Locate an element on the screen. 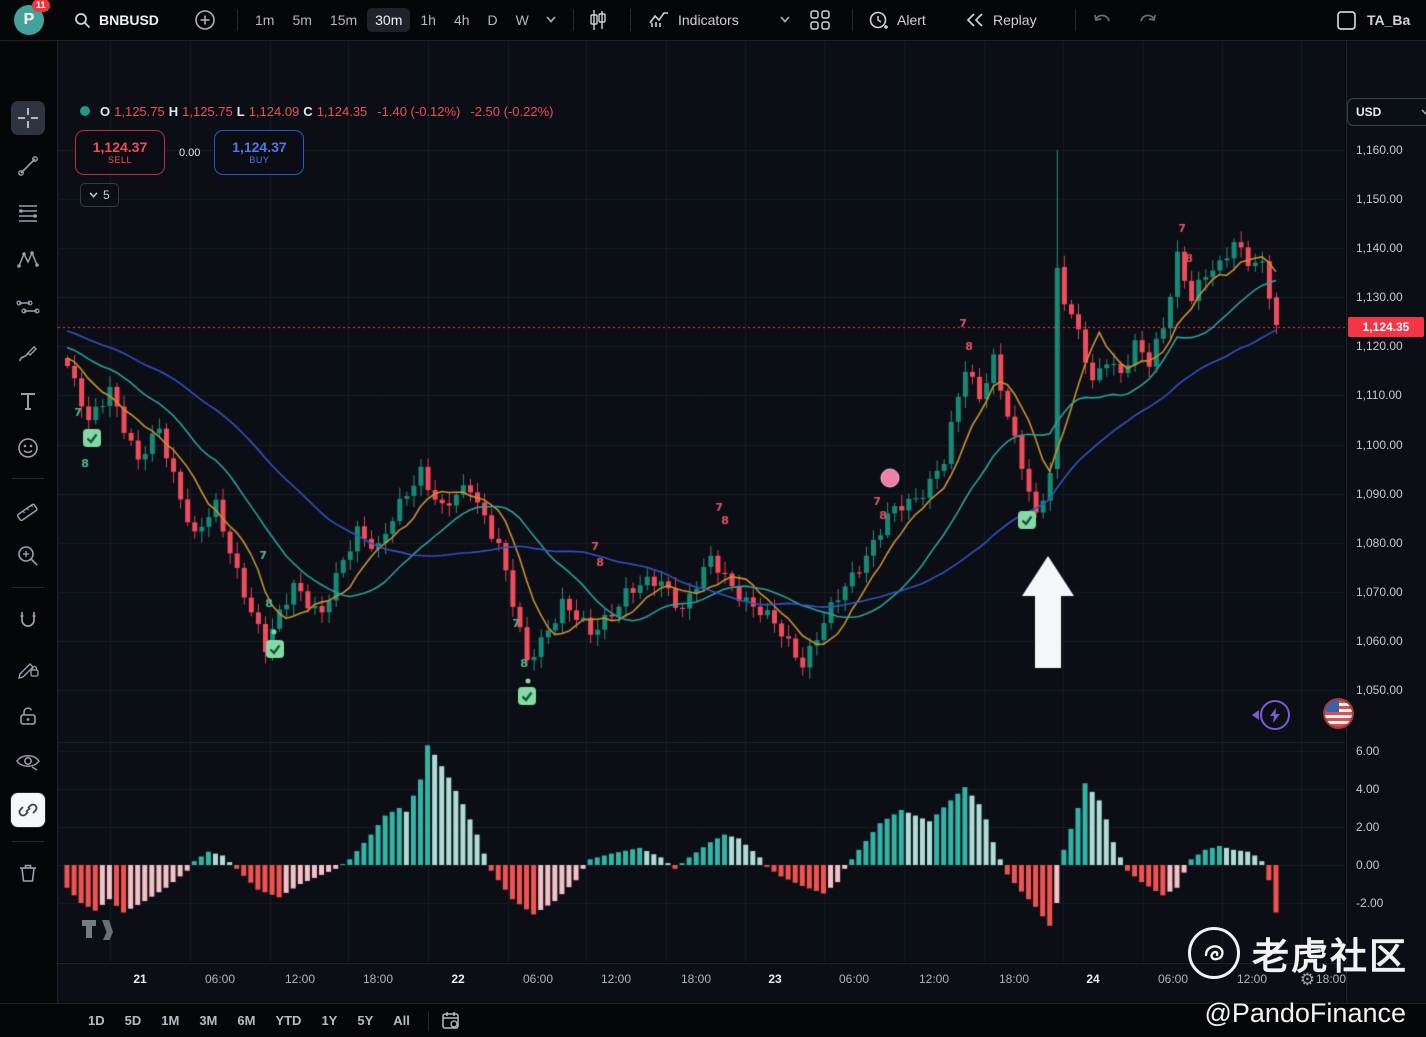 Image resolution: width=1426 pixels, height=1037 pixels. alert-label: Alert is located at coordinates (911, 20).